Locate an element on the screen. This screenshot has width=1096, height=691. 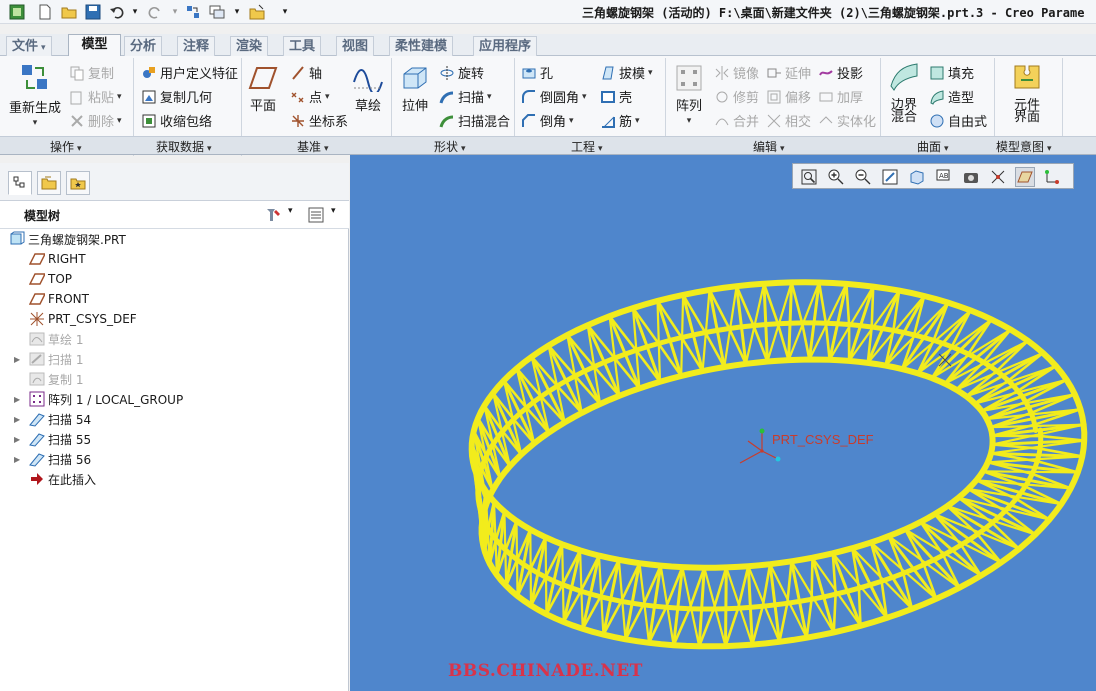
tree-item-csys: PRT_CSYS_DEF is located at coordinates (174, 319).